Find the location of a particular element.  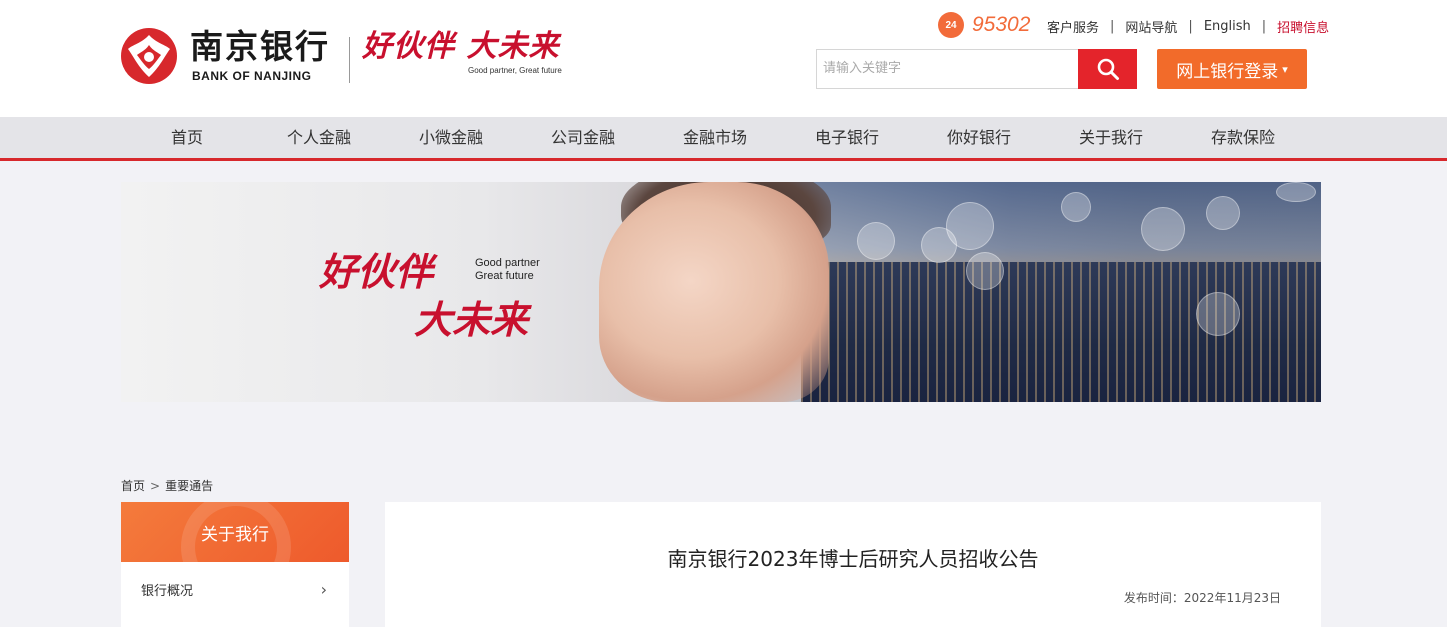

online-banking-login-button: 网上银行登录 ▾ is located at coordinates (1232, 69).